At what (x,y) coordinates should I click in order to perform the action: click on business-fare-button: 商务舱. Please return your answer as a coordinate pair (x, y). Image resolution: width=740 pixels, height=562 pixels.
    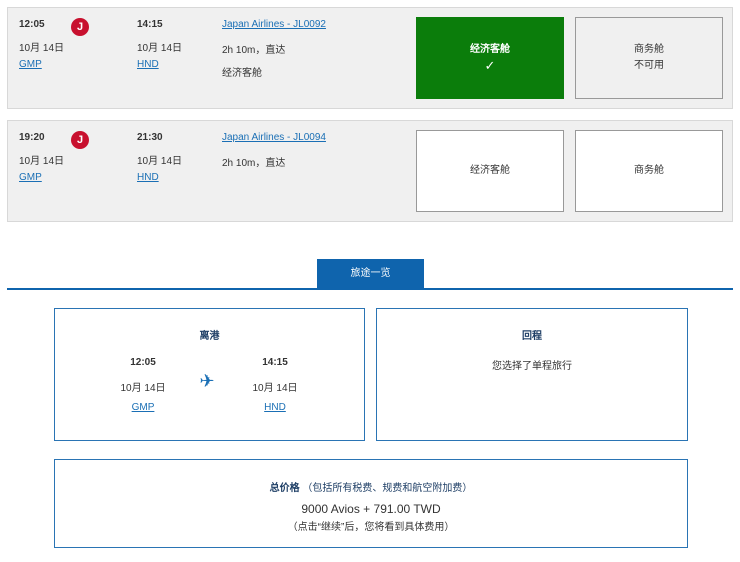
    Looking at the image, I should click on (649, 171).